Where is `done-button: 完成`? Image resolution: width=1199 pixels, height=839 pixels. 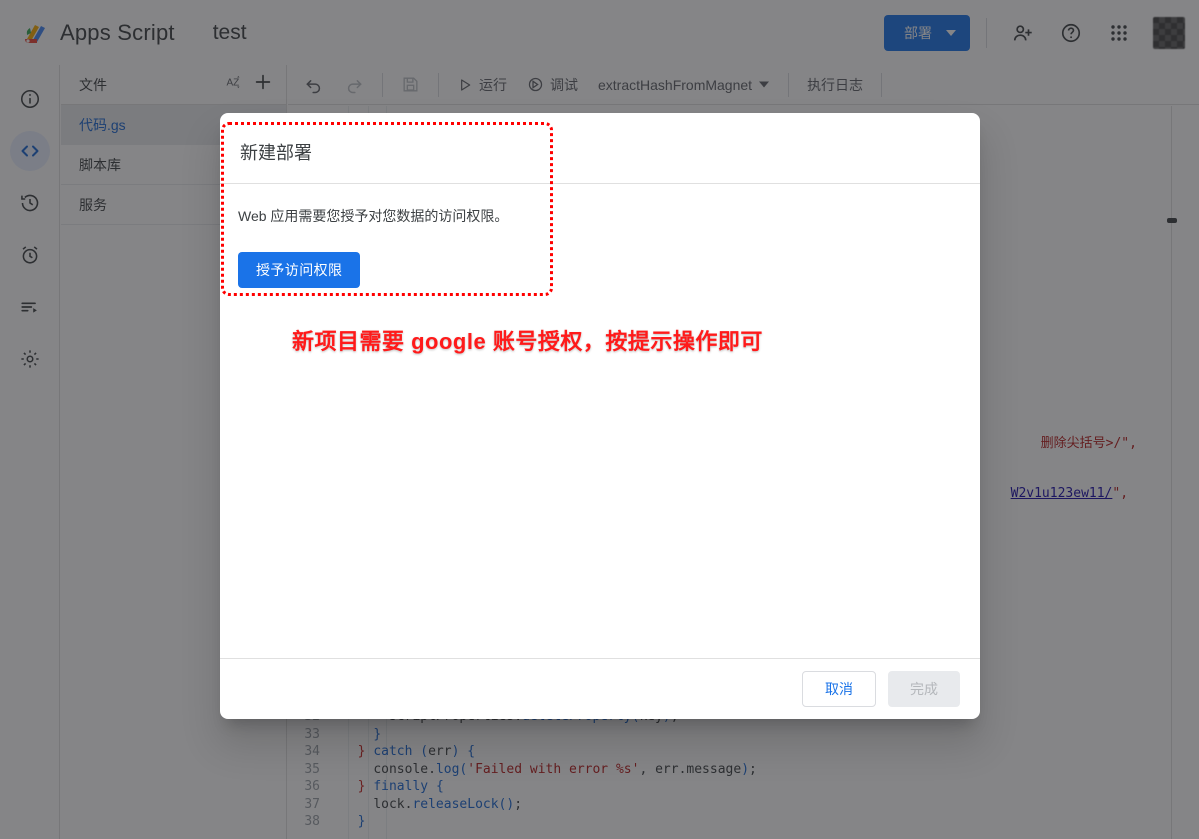 done-button: 完成 is located at coordinates (924, 689).